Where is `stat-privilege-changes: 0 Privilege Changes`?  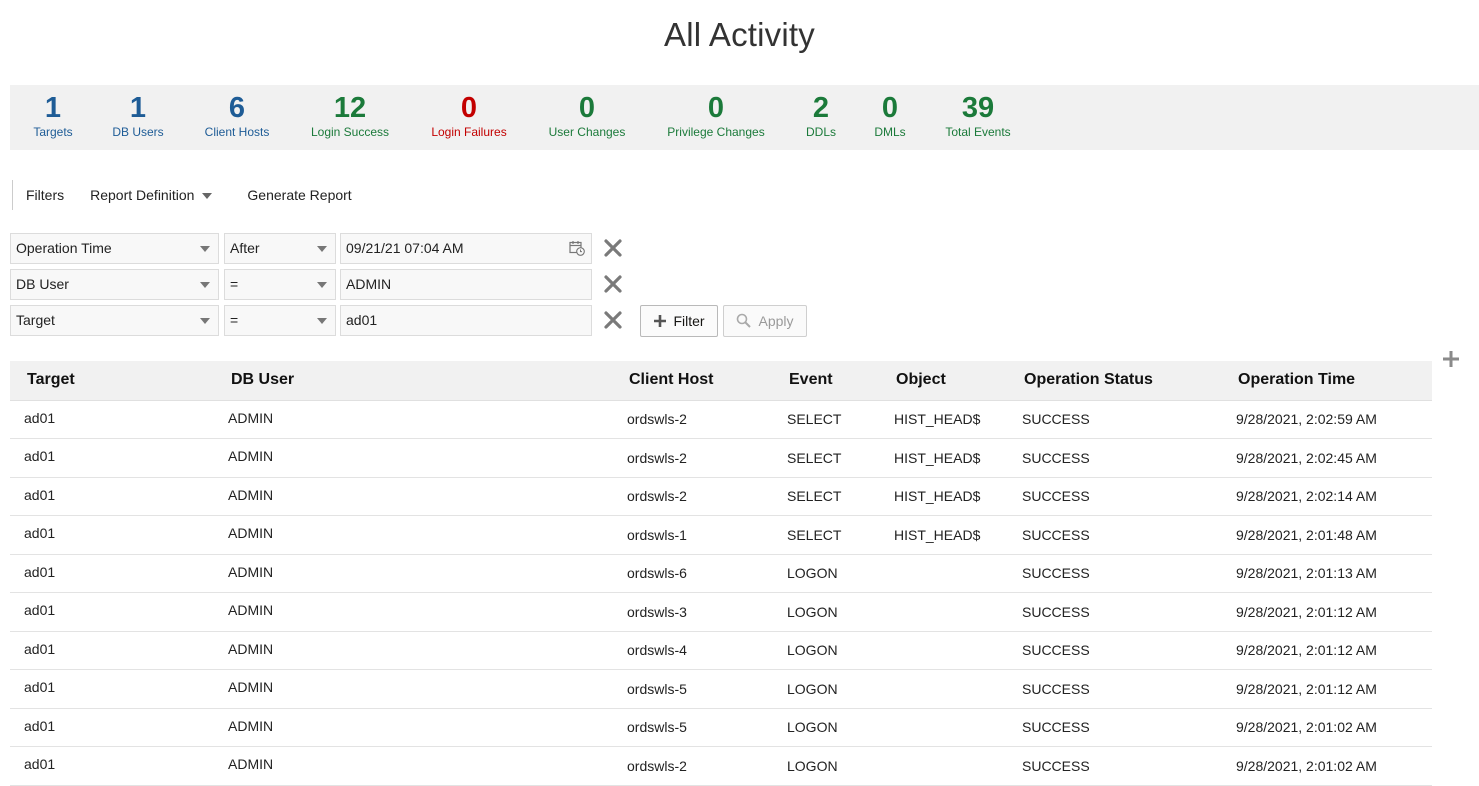 stat-privilege-changes: 0 Privilege Changes is located at coordinates (715, 115).